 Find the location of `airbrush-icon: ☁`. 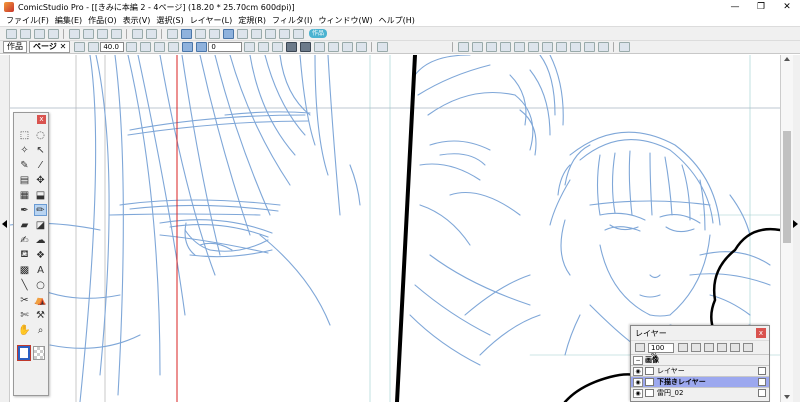

airbrush-icon: ☁ is located at coordinates (40, 240).